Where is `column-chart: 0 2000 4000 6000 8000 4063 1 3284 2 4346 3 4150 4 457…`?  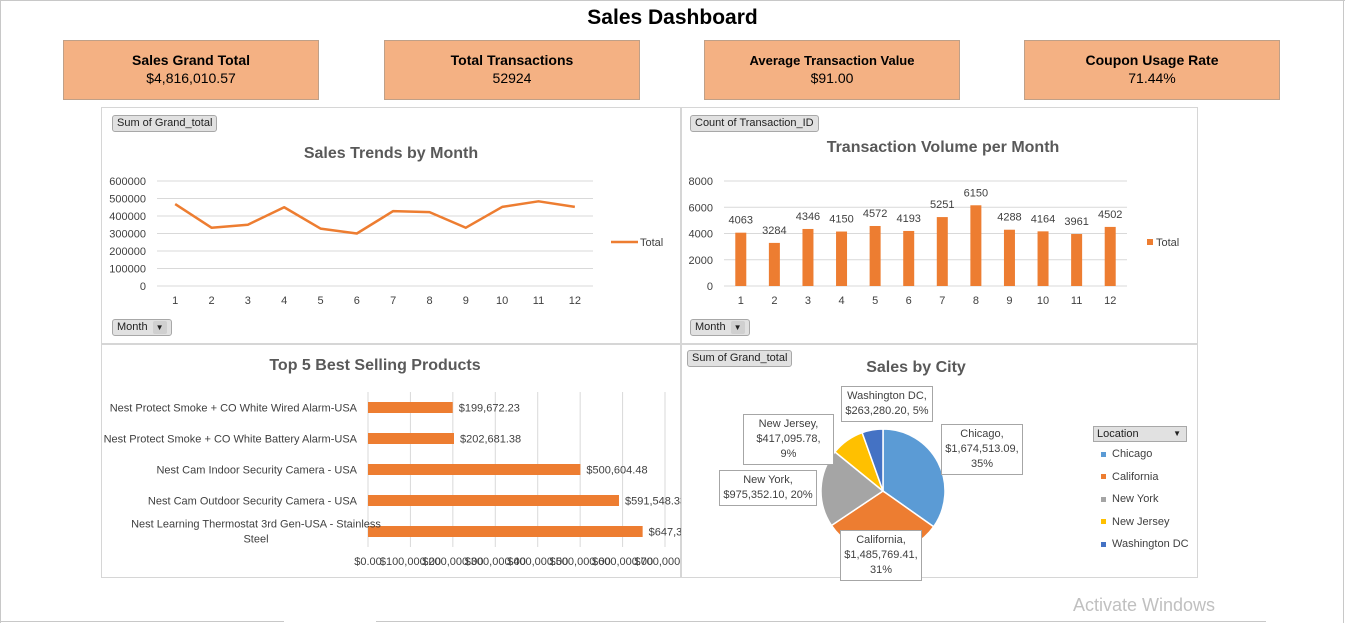
column-chart: 0 2000 4000 6000 8000 4063 1 3284 2 4346 3 4150 4 457… is located at coordinates (934, 241).